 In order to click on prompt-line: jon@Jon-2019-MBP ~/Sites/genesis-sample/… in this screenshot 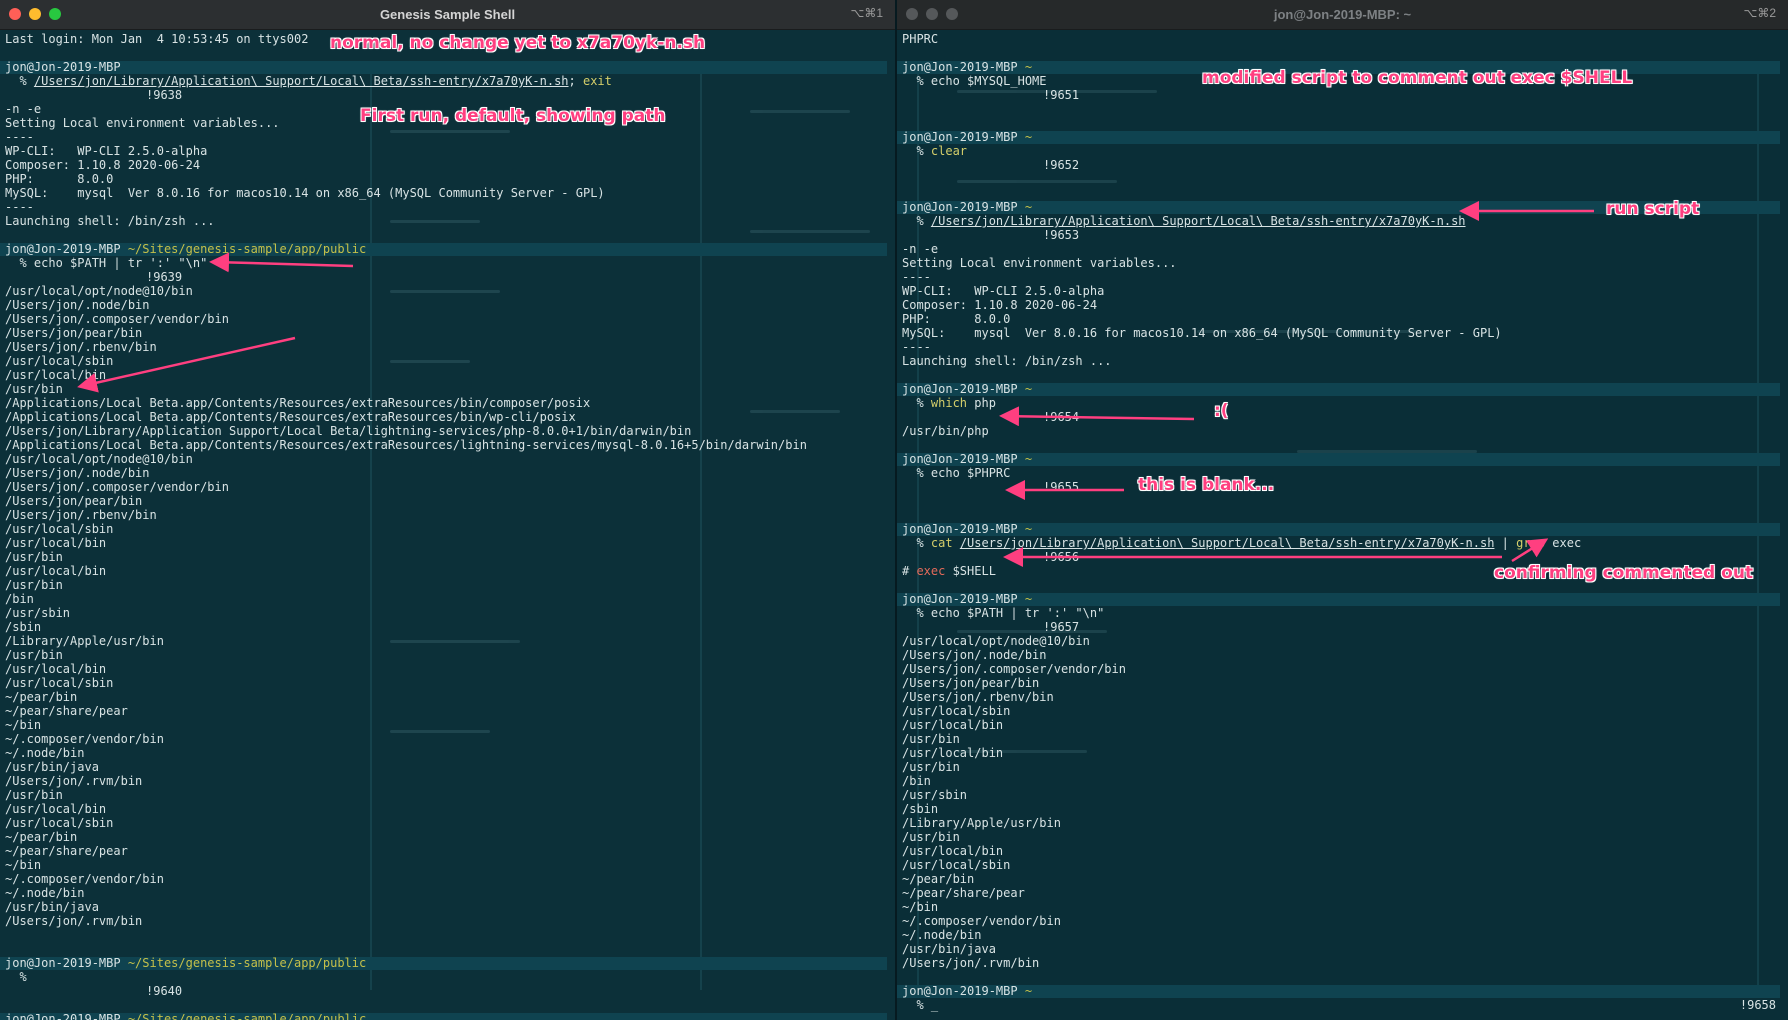, I will do `click(185, 963)`.